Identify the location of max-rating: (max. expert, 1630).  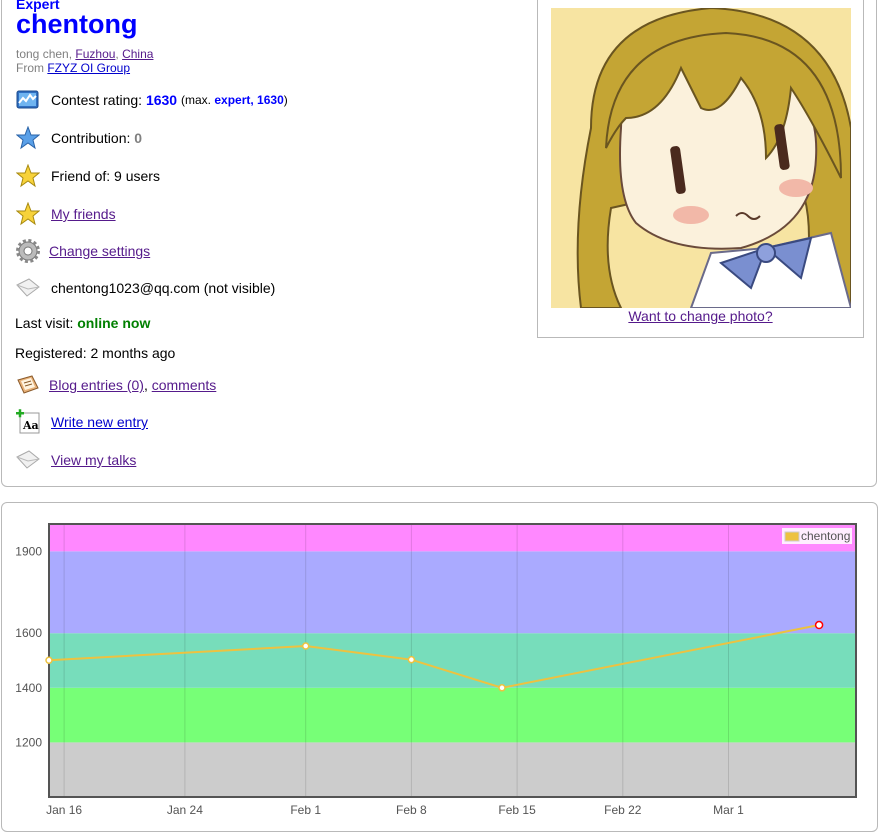
(234, 100).